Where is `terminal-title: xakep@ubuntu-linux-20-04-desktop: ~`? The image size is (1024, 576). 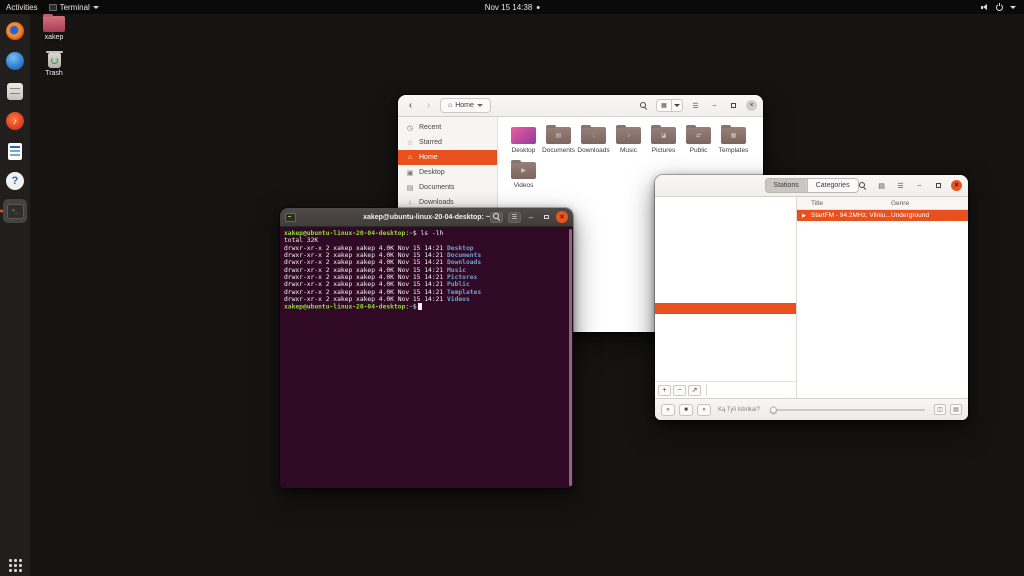 terminal-title: xakep@ubuntu-linux-20-04-desktop: ~ is located at coordinates (426, 217).